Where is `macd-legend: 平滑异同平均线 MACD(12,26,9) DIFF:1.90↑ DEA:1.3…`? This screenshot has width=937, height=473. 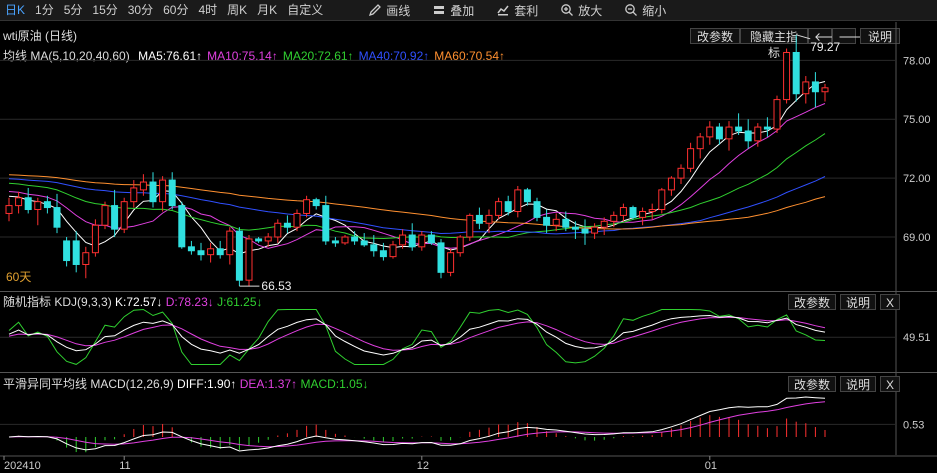 macd-legend: 平滑异同平均线 MACD(12,26,9) DIFF:1.90↑ DEA:1.3… is located at coordinates (186, 383).